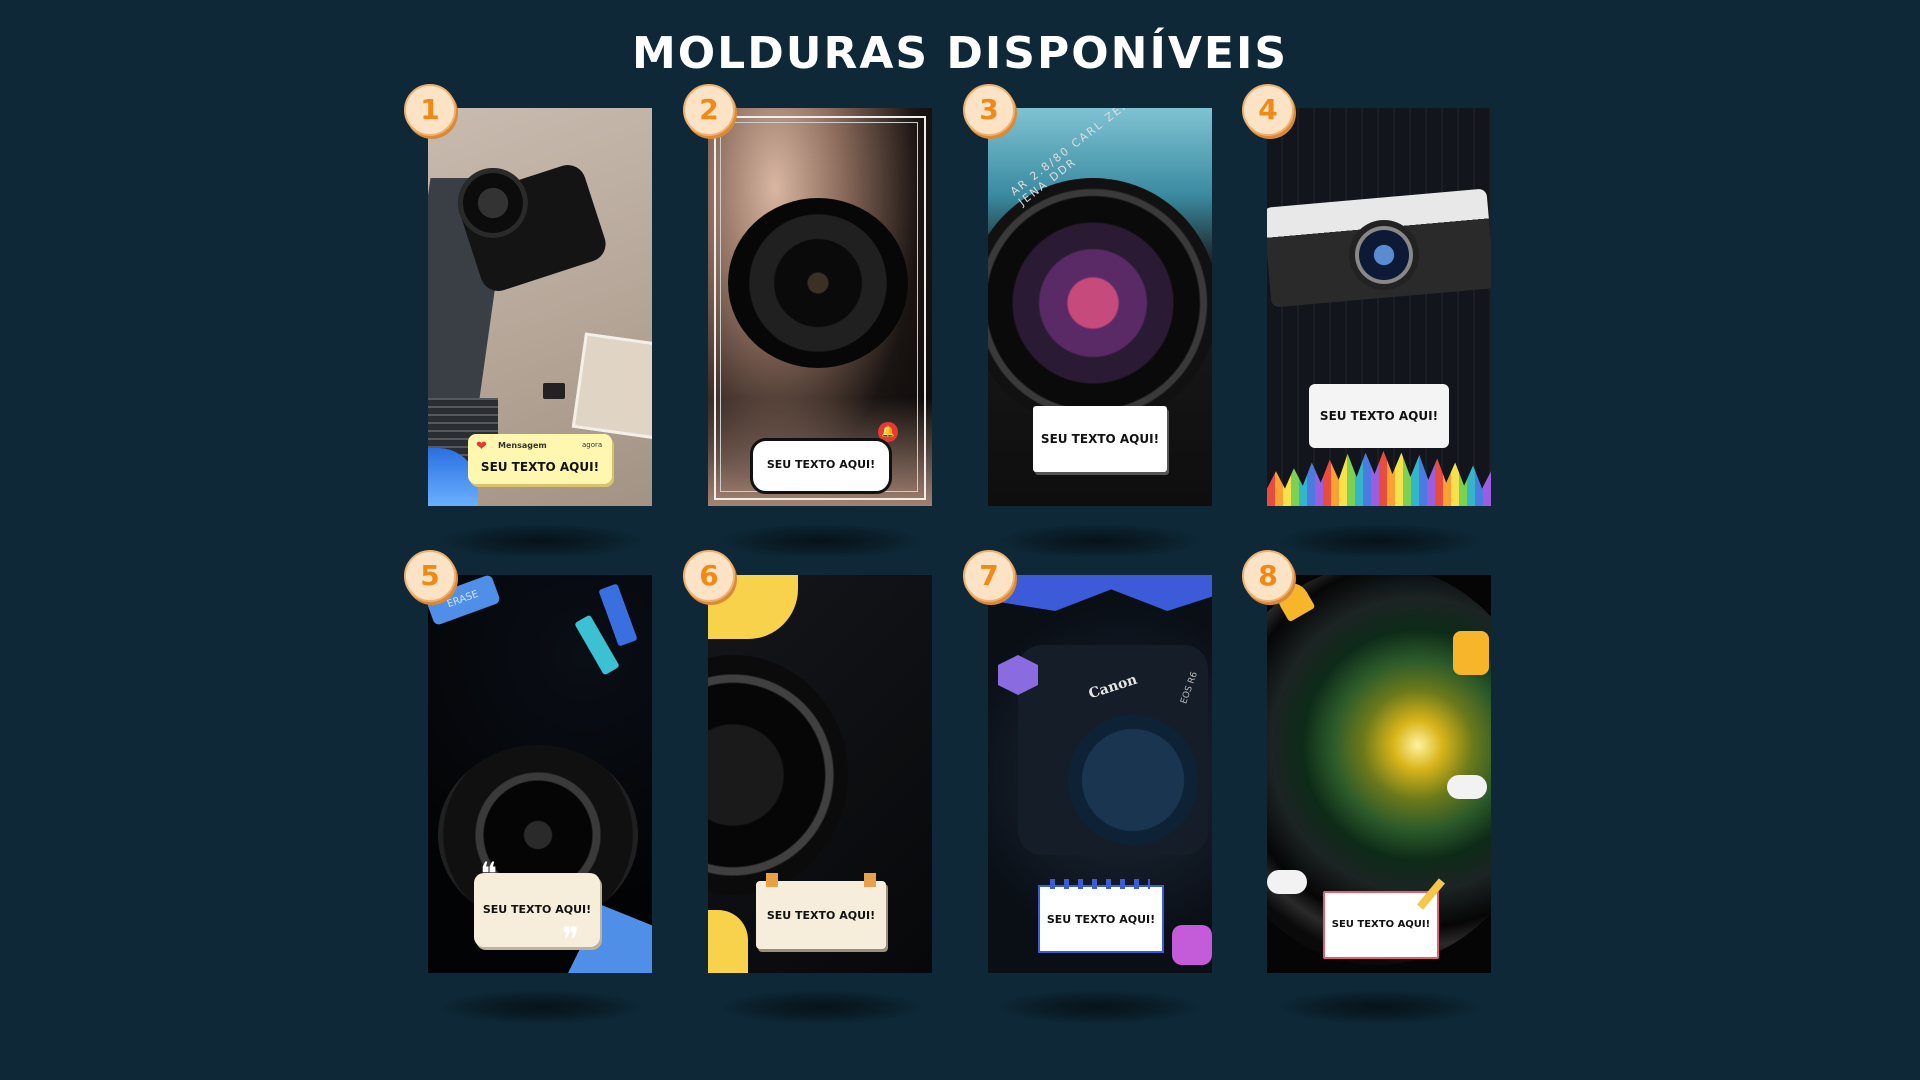 The height and width of the screenshot is (1080, 1920). What do you see at coordinates (489, 874) in the screenshot?
I see `quote-marks-icon: ❝` at bounding box center [489, 874].